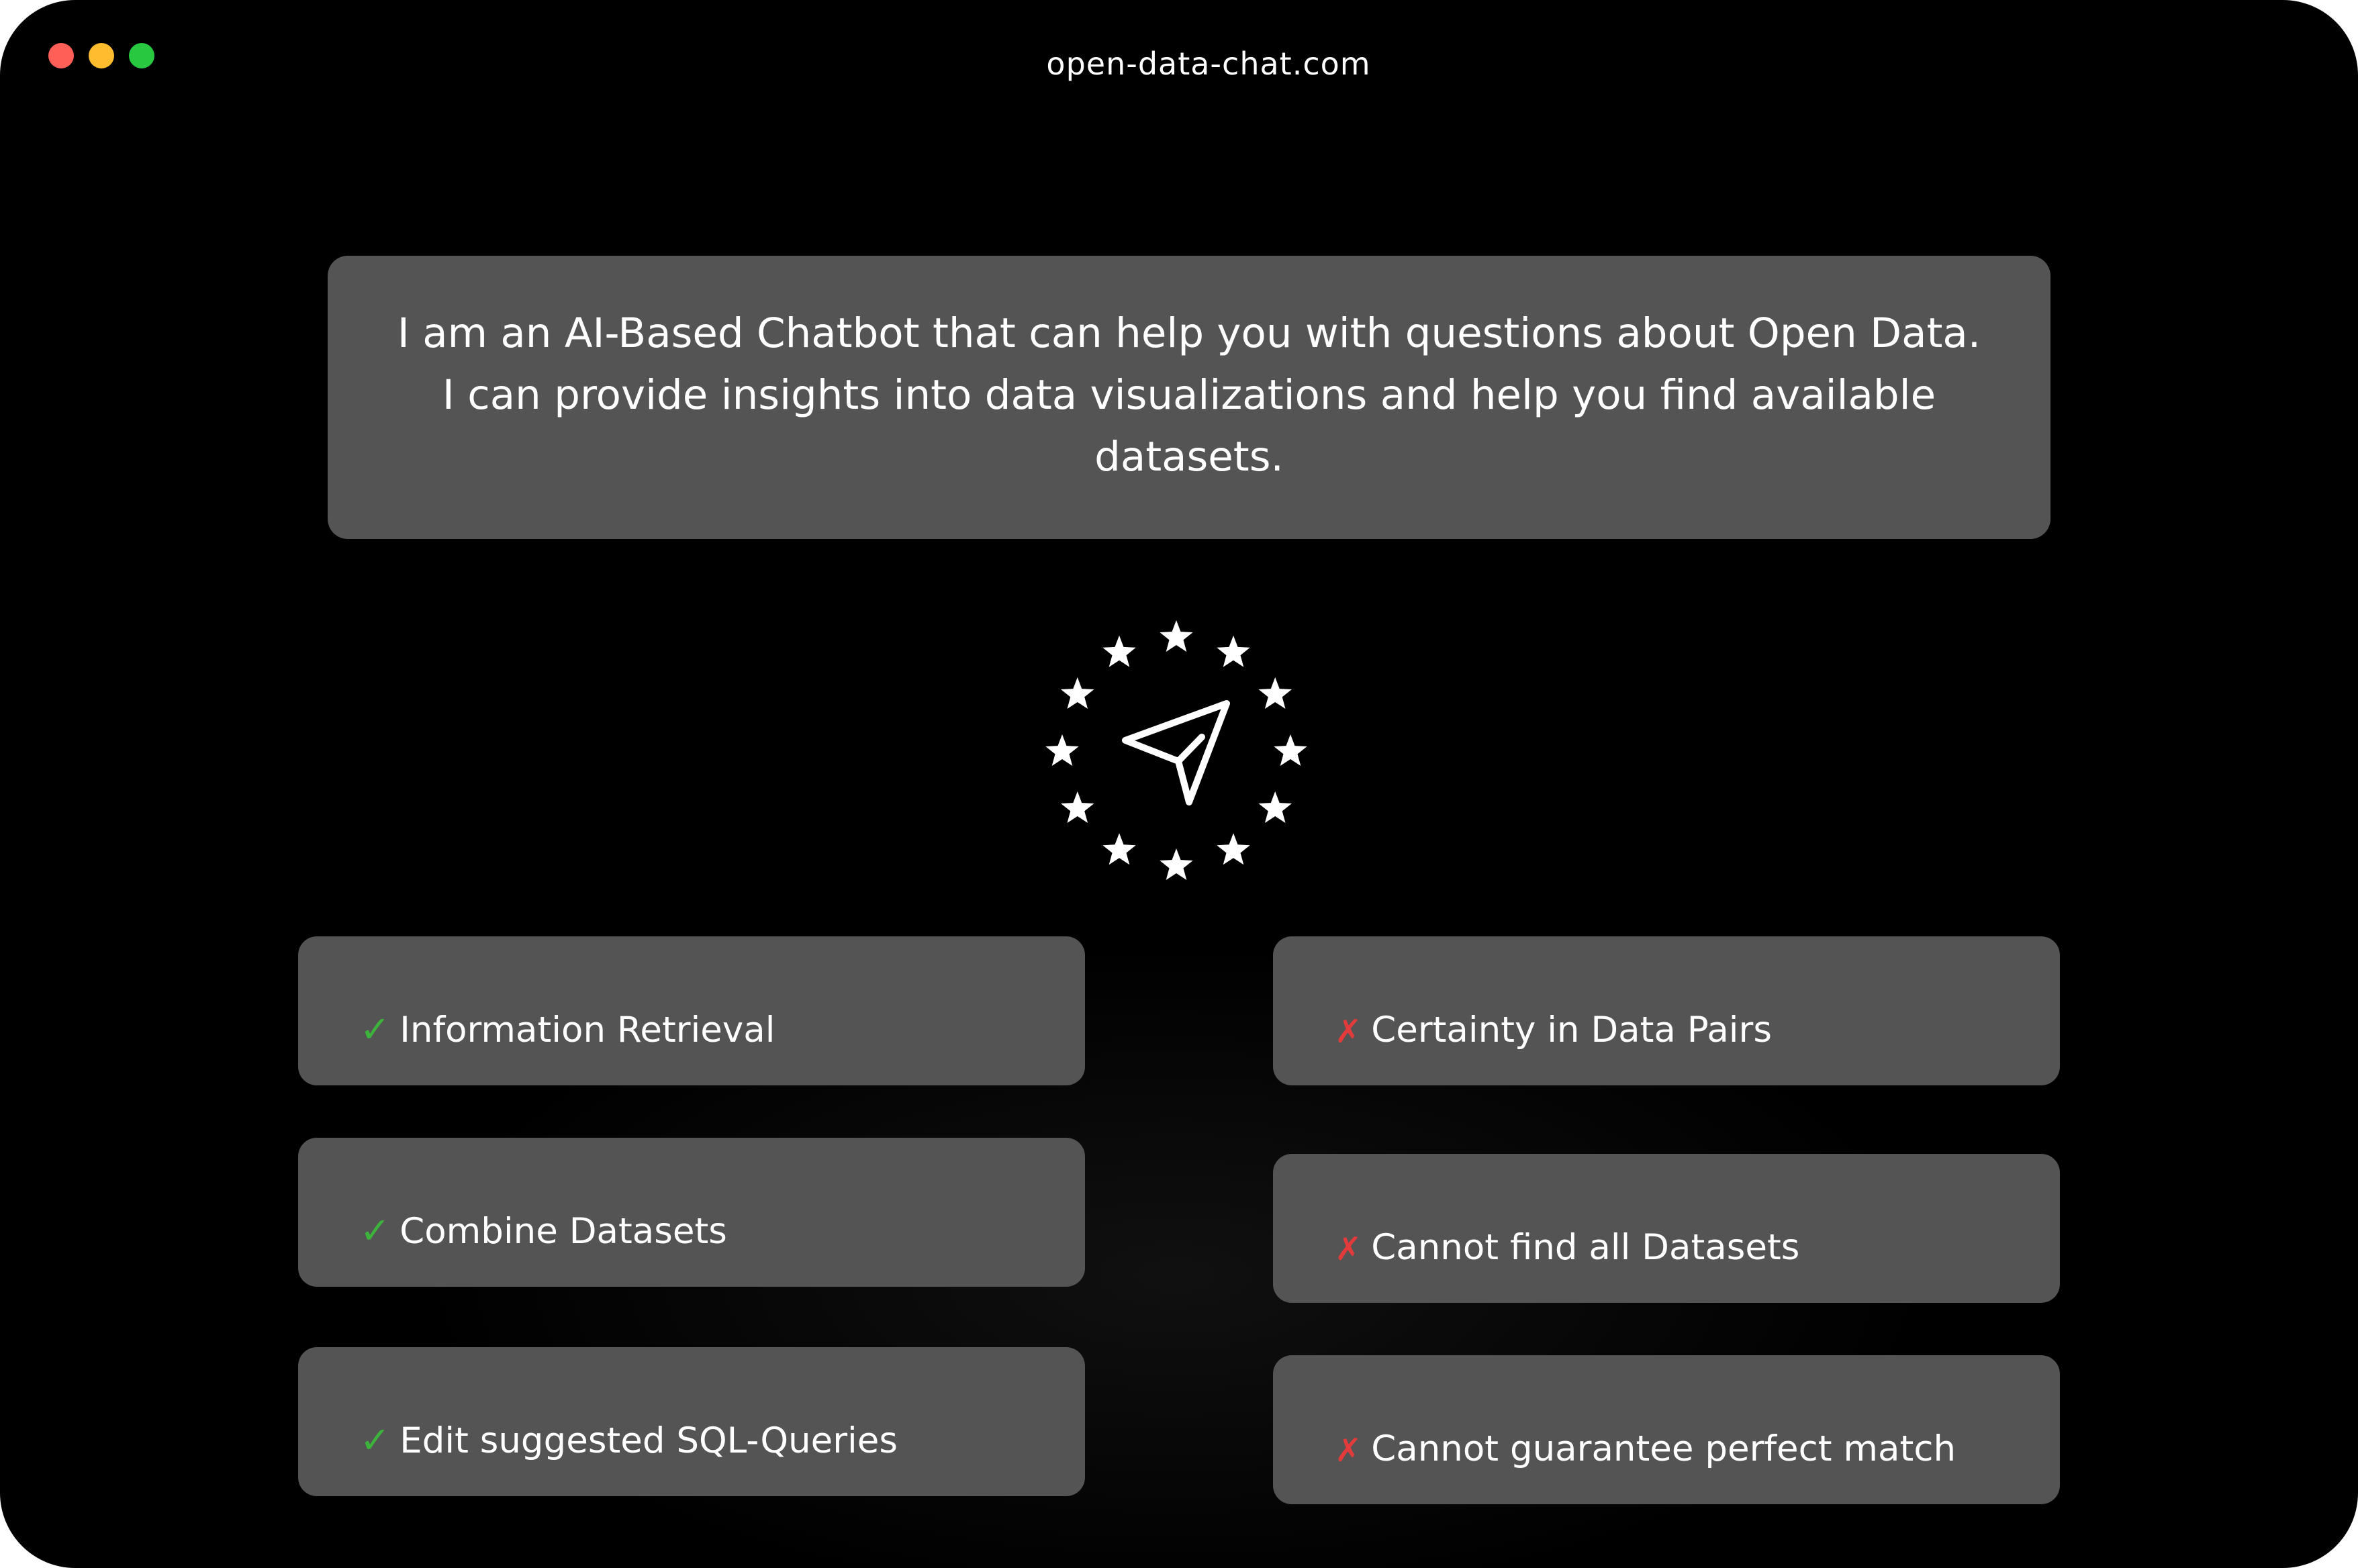 This screenshot has width=2358, height=1568. I want to click on capability-card: ✓ Combine Datasets, so click(691, 1212).